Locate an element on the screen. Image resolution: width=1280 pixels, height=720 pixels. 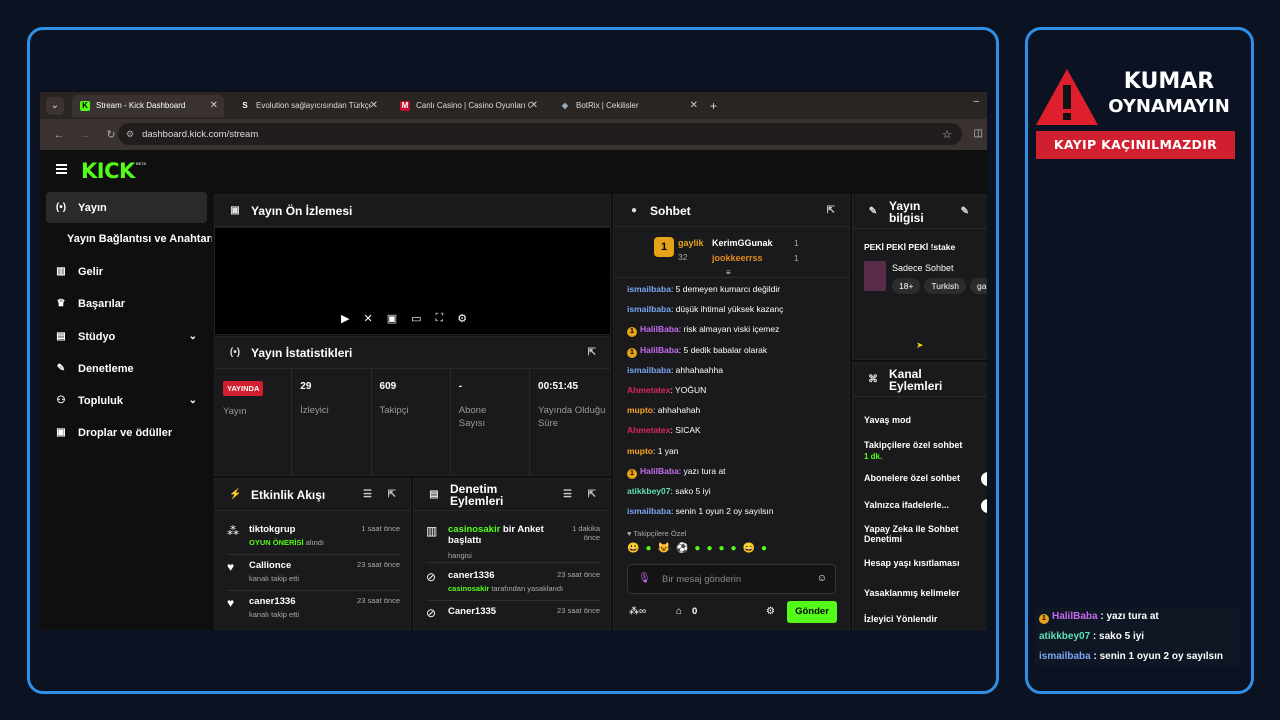
ban-icon: ⊘ is located at coordinates (431, 613).